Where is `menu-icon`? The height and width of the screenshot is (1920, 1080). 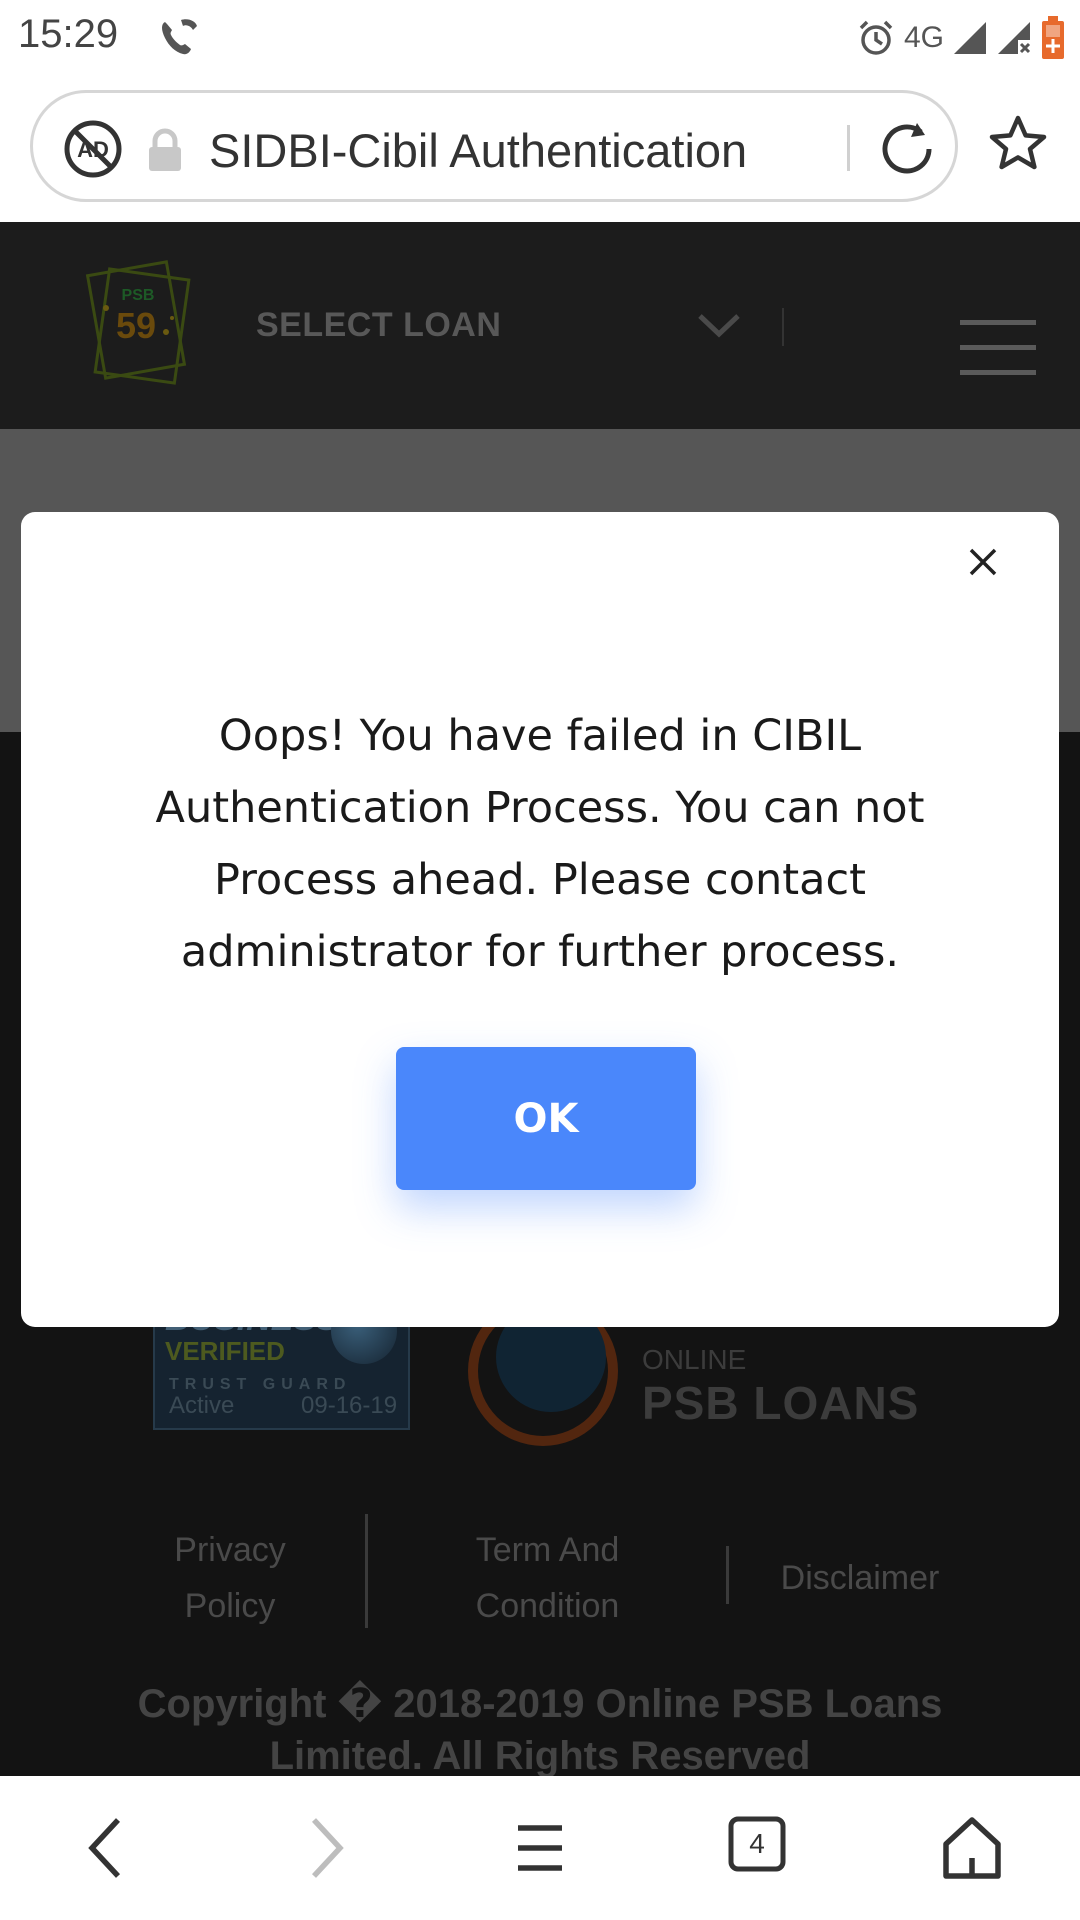
menu-icon is located at coordinates (540, 1848).